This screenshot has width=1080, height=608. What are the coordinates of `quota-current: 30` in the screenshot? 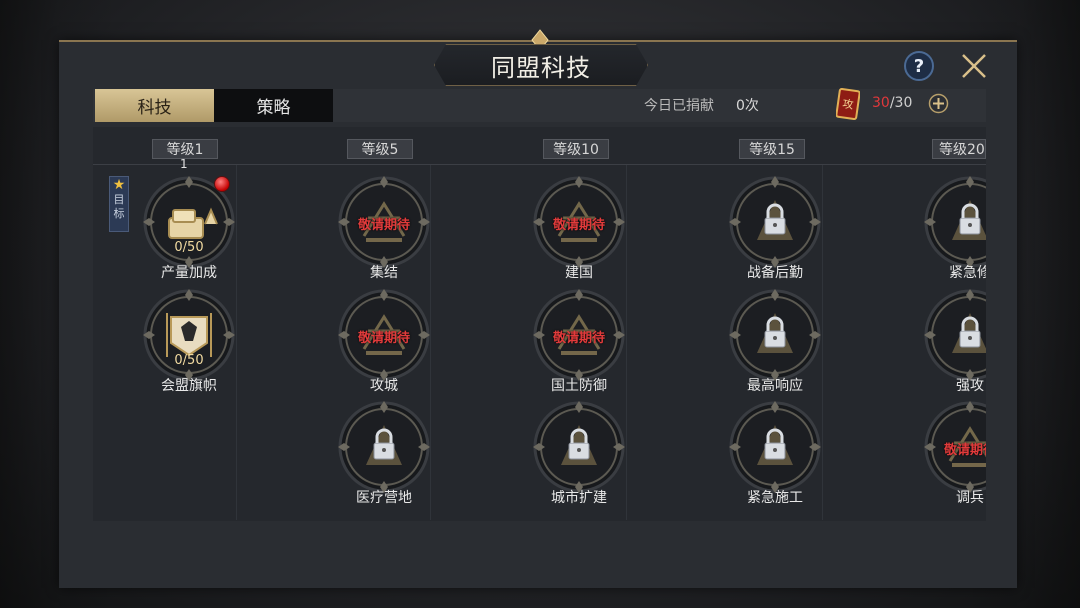 It's located at (881, 103).